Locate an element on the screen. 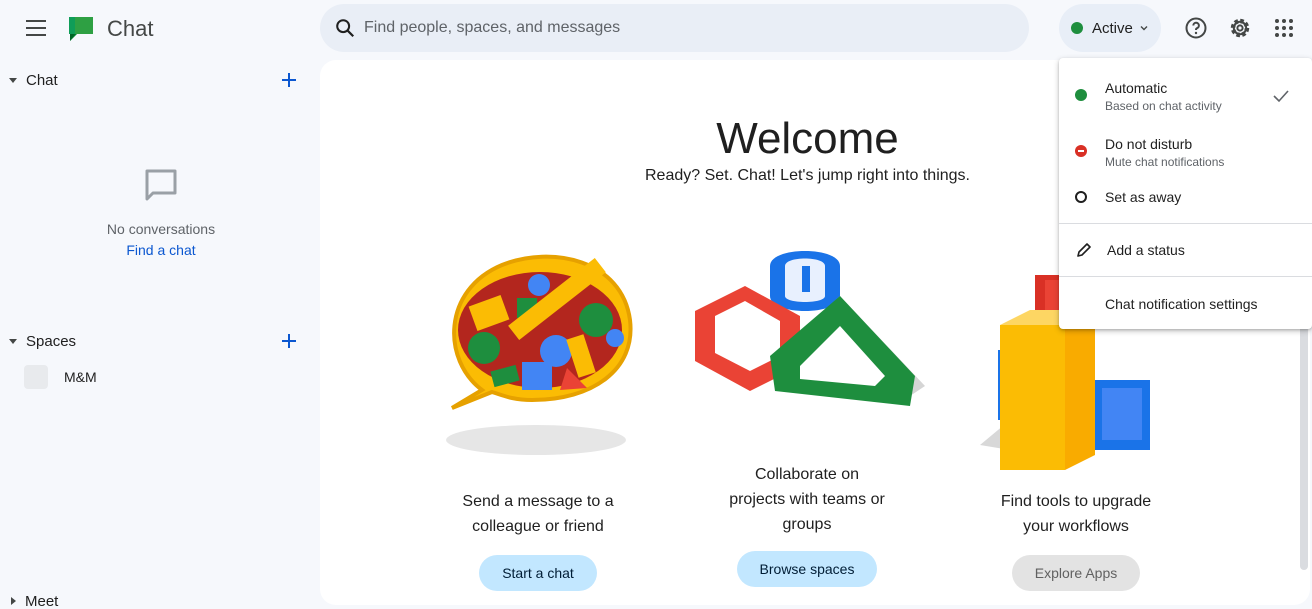 The image size is (1312, 609). browse-spaces-button: Browse spaces is located at coordinates (807, 569).